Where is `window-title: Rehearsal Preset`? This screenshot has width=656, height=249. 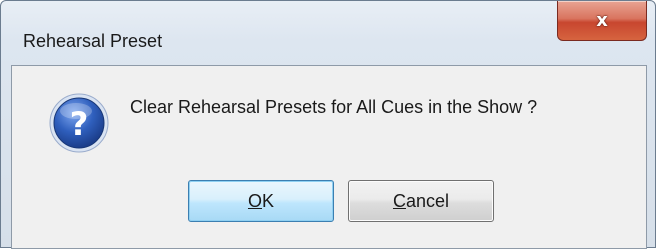 window-title: Rehearsal Preset is located at coordinates (93, 41).